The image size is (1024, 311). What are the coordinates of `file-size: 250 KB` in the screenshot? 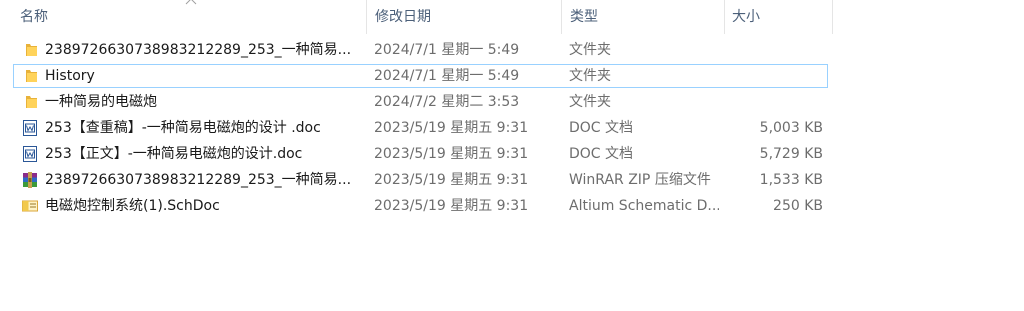 It's located at (798, 206).